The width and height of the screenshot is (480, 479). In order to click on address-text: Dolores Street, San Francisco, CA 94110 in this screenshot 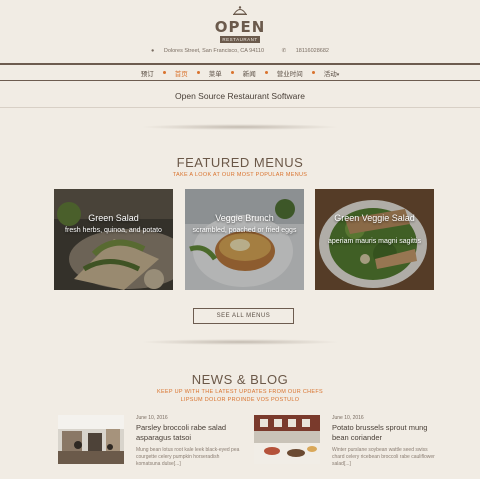, I will do `click(214, 51)`.